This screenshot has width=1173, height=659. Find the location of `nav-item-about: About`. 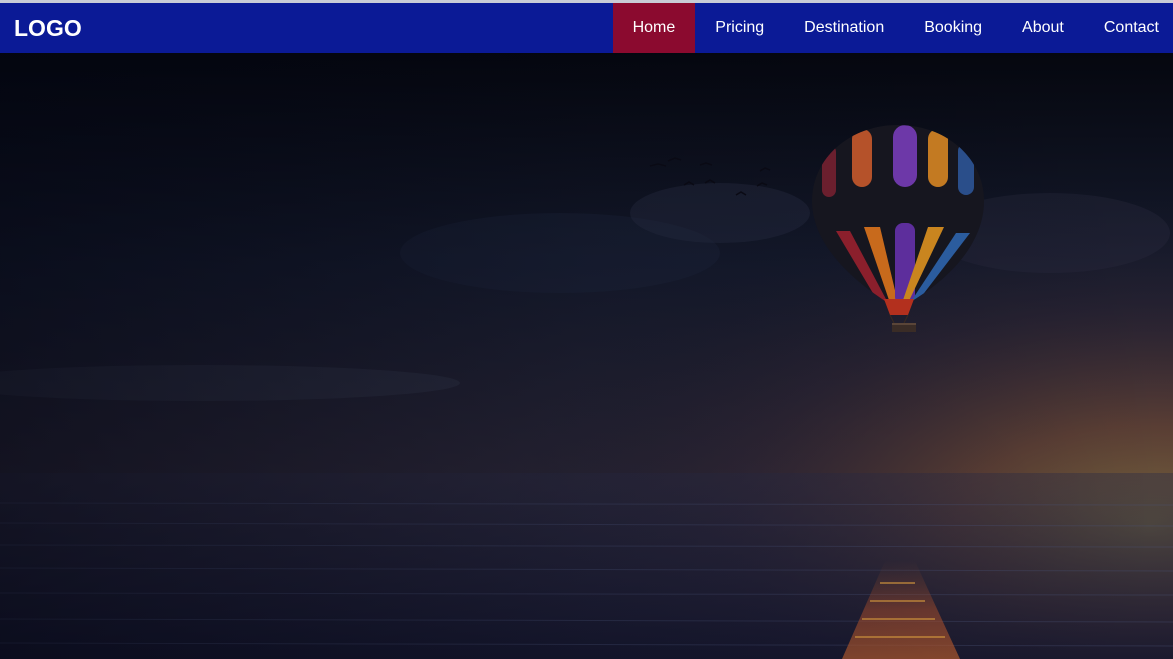

nav-item-about: About is located at coordinates (1043, 28).